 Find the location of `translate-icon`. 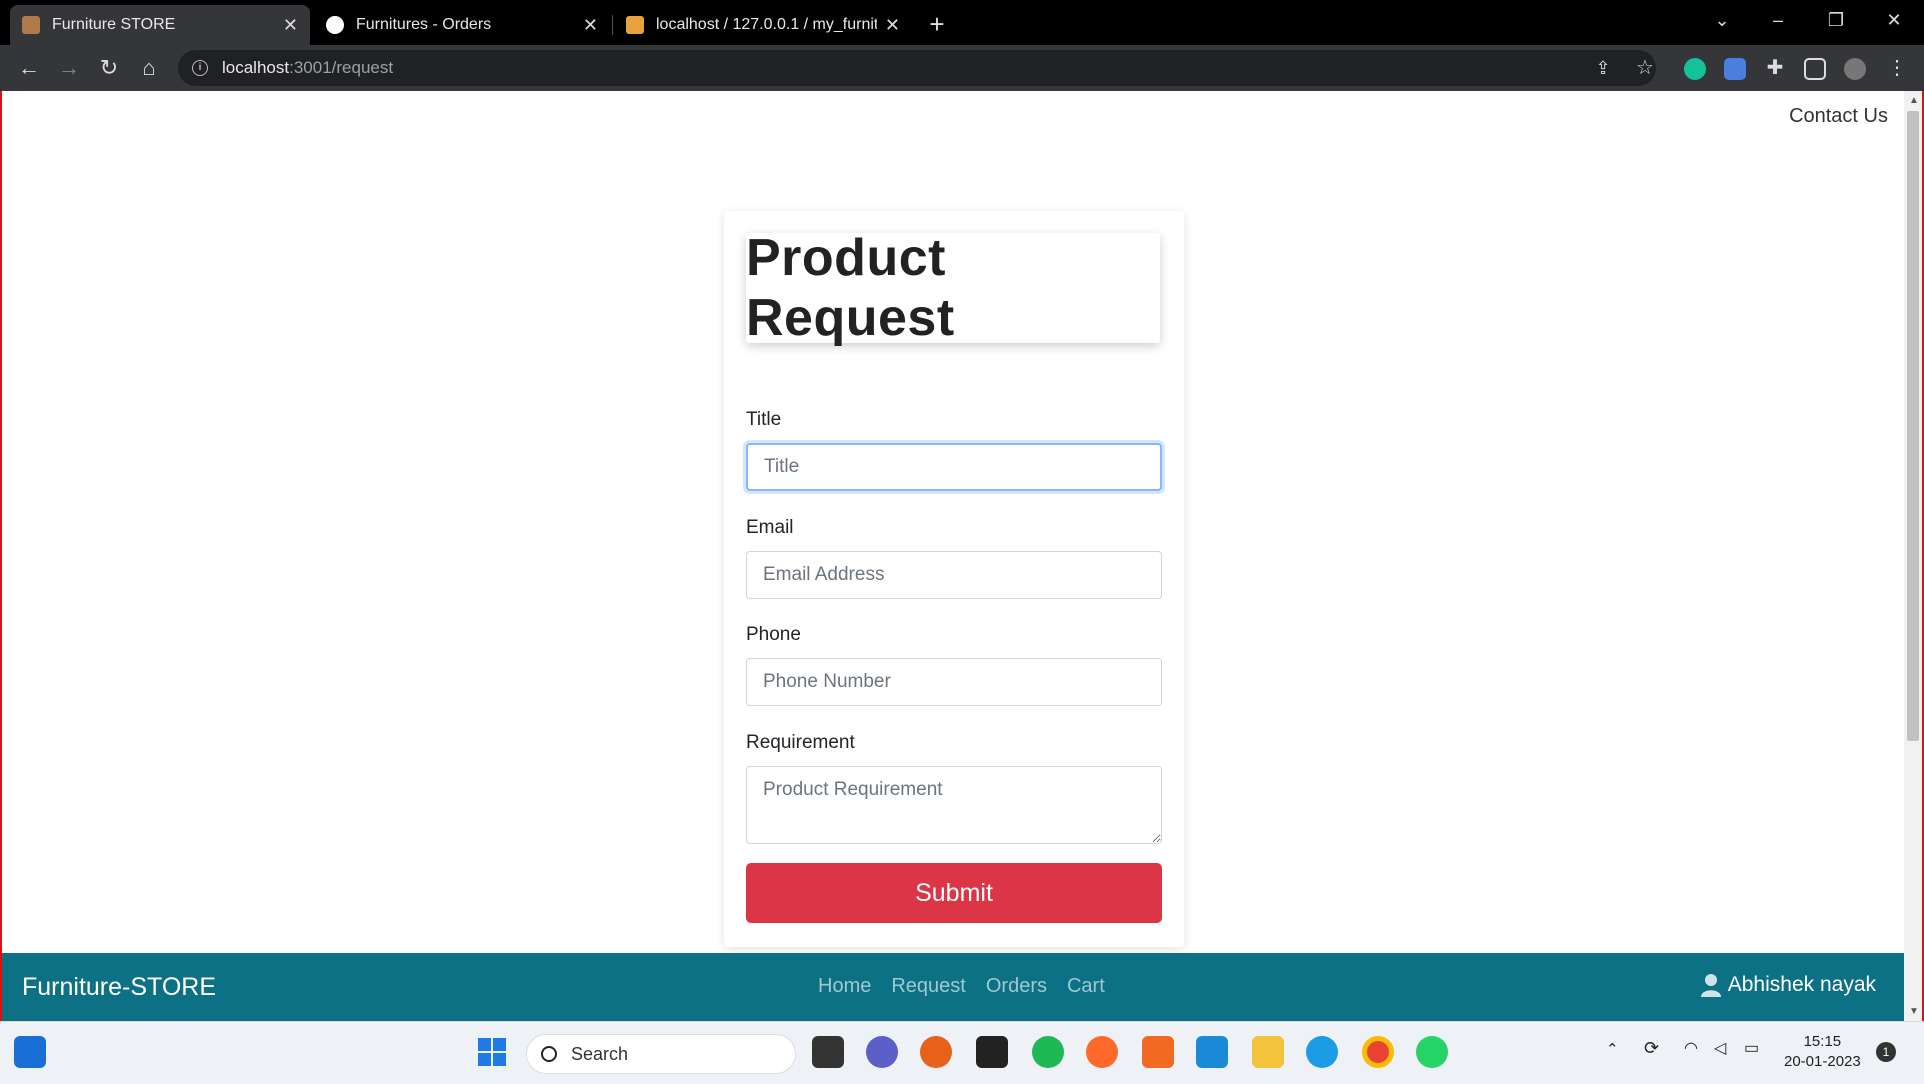

translate-icon is located at coordinates (1735, 69).